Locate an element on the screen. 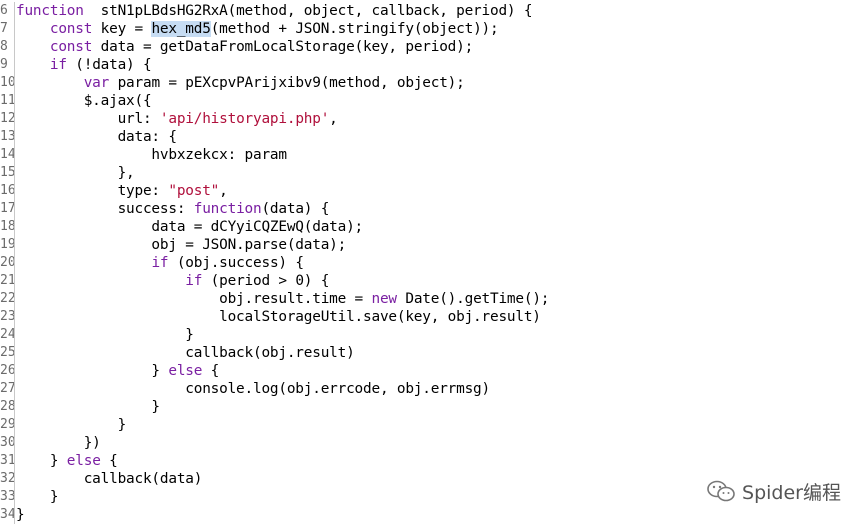 This screenshot has height=529, width=867. line-number: 12 is located at coordinates (7, 119).